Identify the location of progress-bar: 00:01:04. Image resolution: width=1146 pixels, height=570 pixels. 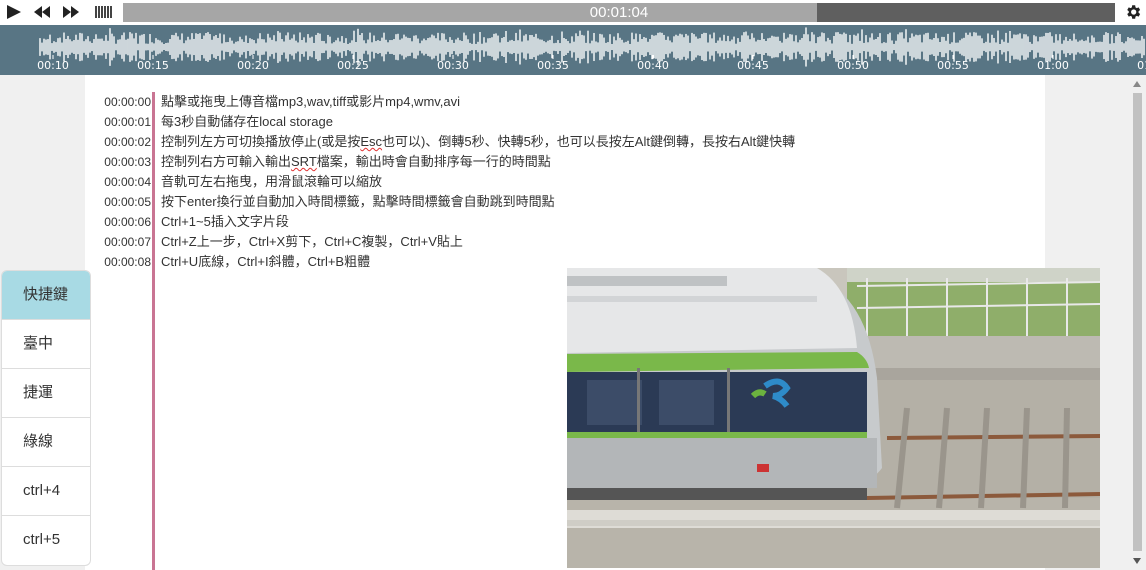
(619, 12).